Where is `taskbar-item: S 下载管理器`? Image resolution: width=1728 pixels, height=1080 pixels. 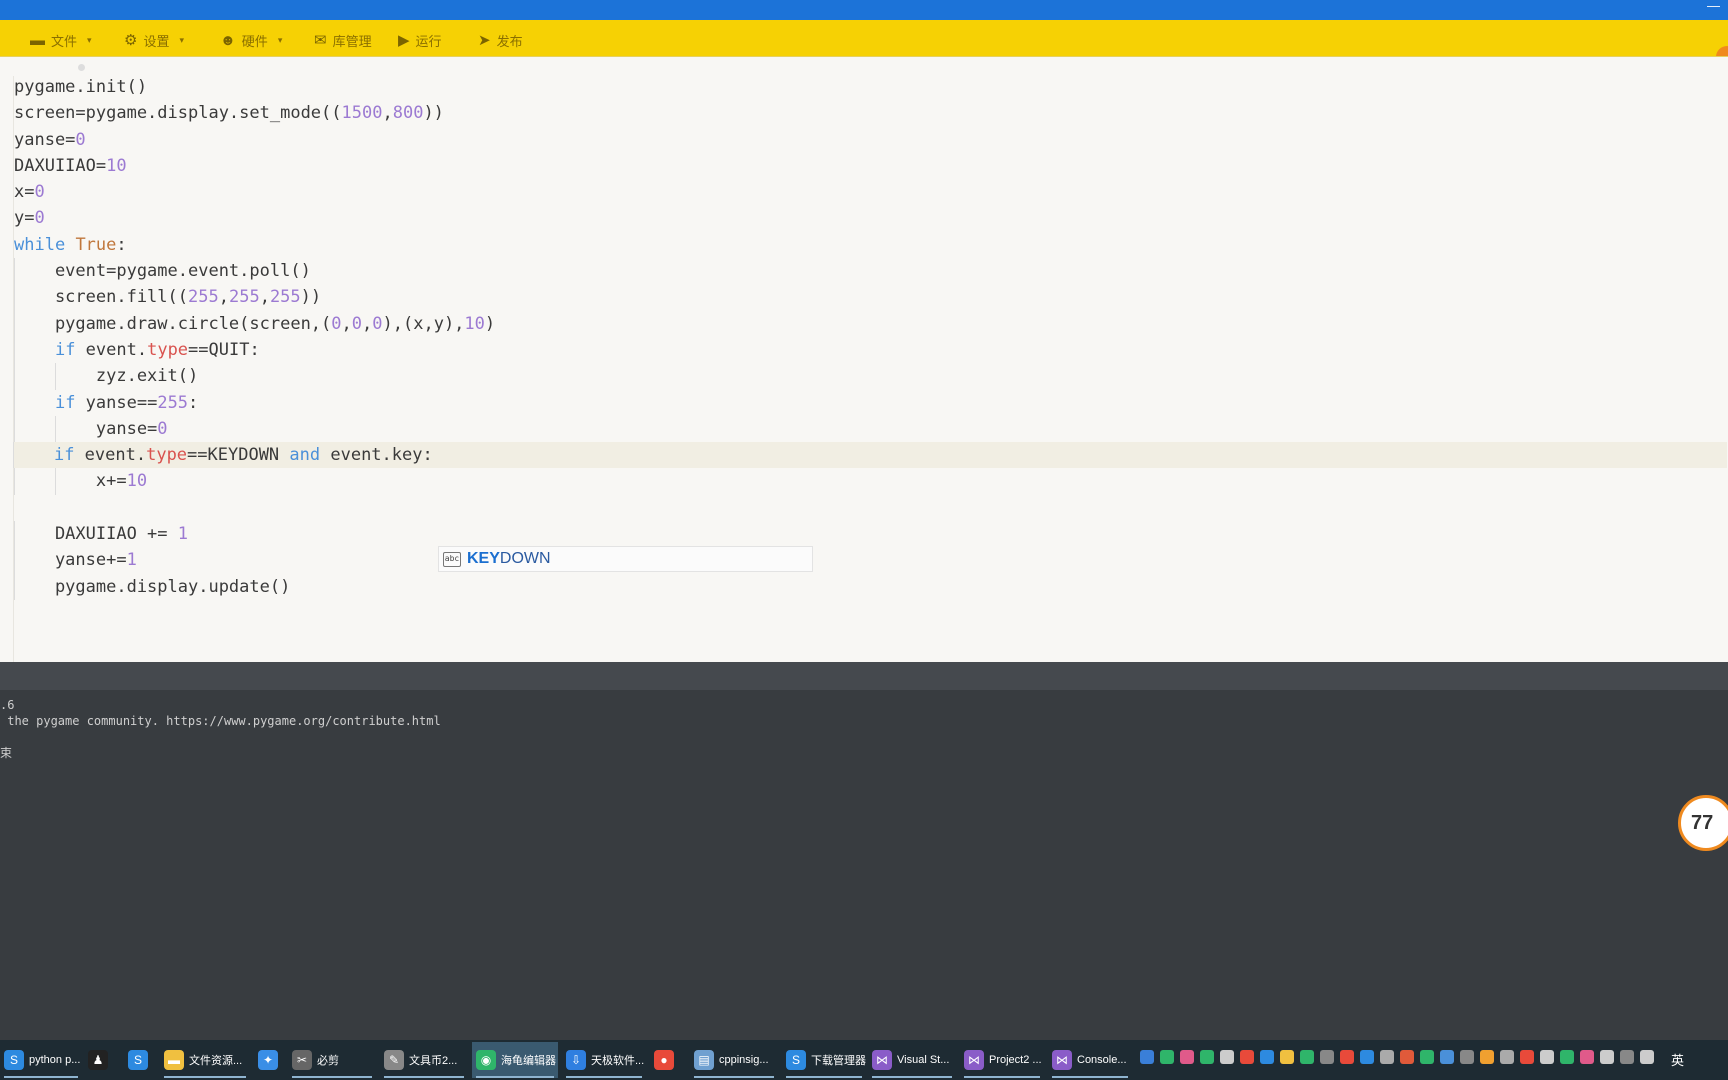 taskbar-item: S 下载管理器 is located at coordinates (824, 1060).